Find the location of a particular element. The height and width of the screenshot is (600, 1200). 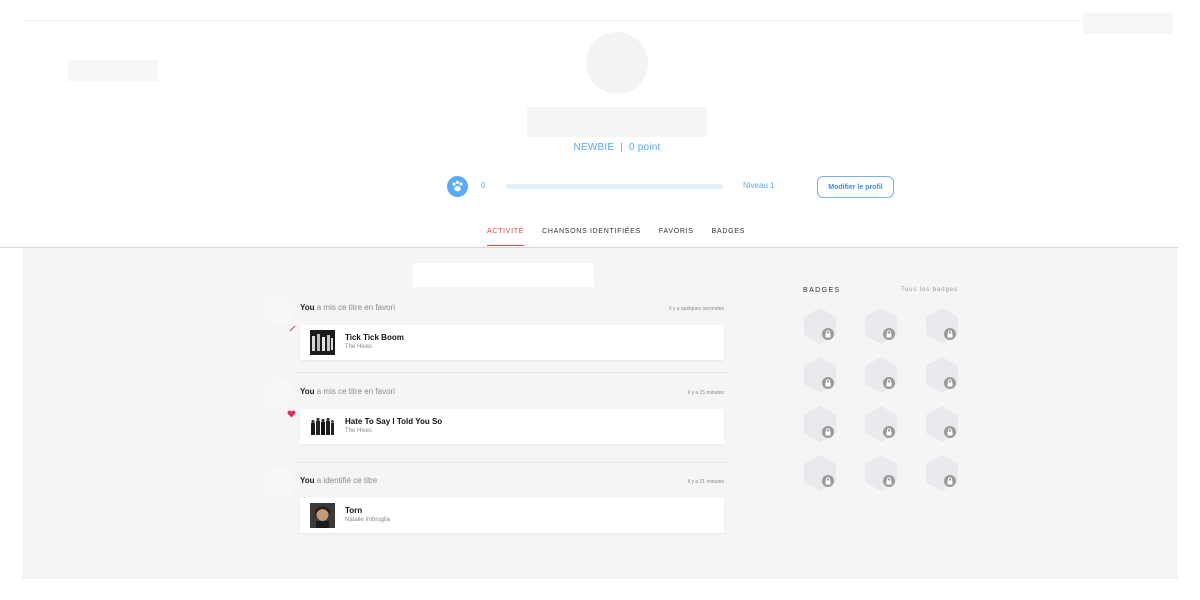

tab-chansons-identifi-es: CHANSONS IDENTIFIÉES is located at coordinates (591, 237).